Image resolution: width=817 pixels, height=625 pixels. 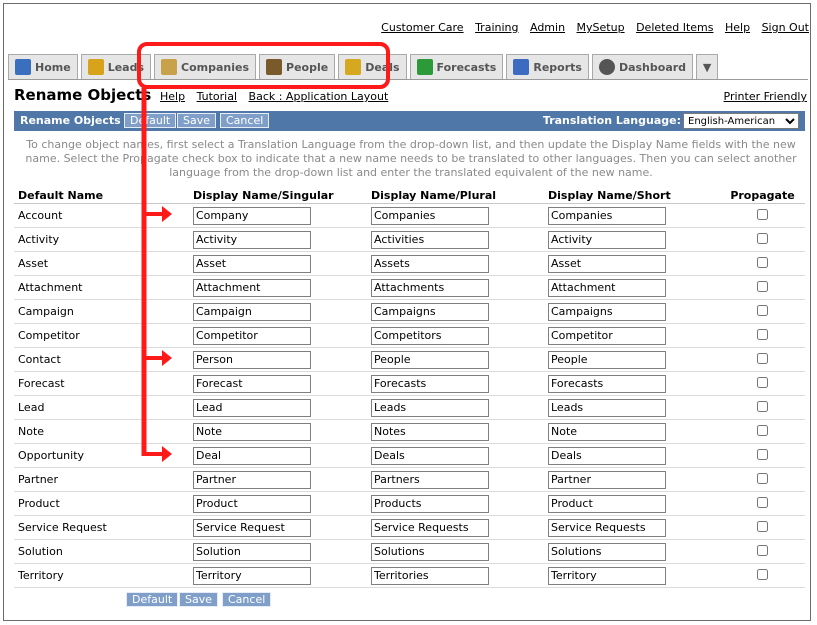 What do you see at coordinates (496, 27) in the screenshot?
I see `training-link: Training` at bounding box center [496, 27].